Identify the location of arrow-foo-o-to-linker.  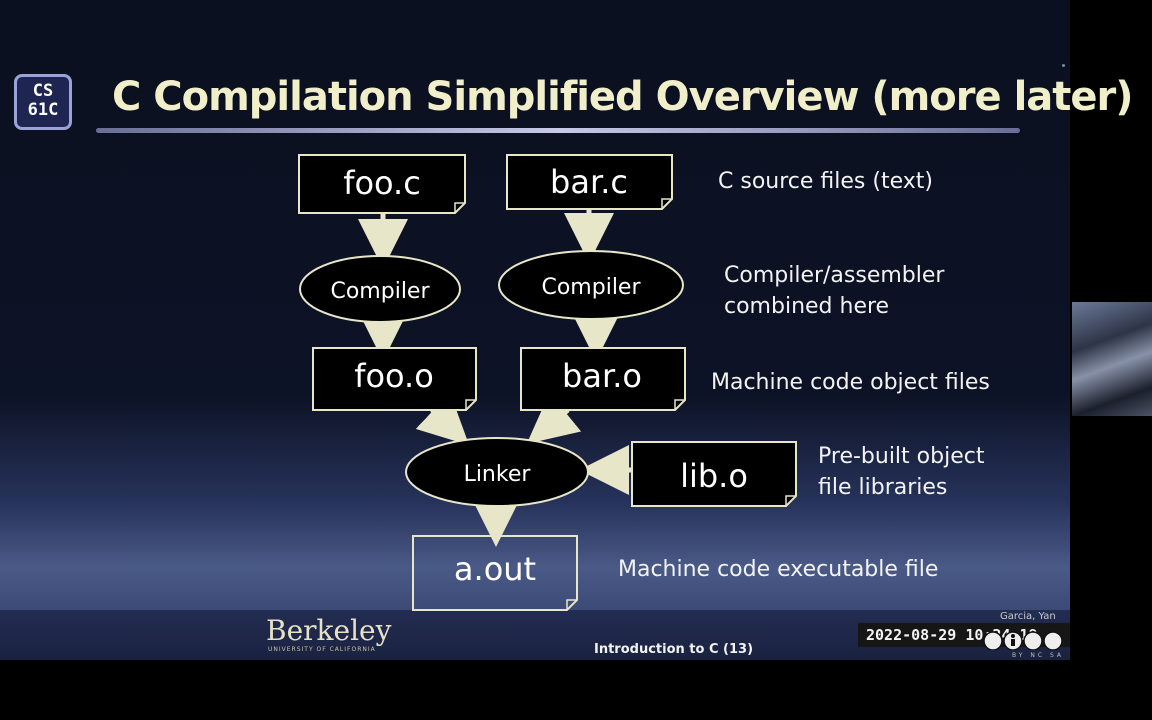
(442, 419).